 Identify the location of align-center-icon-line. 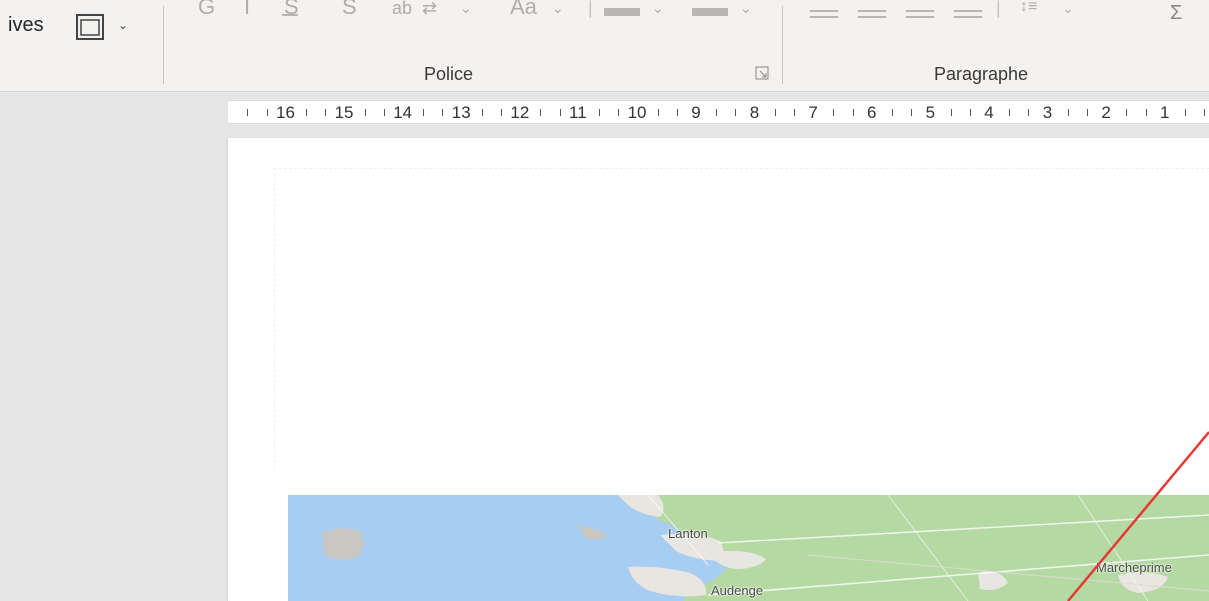
(872, 17).